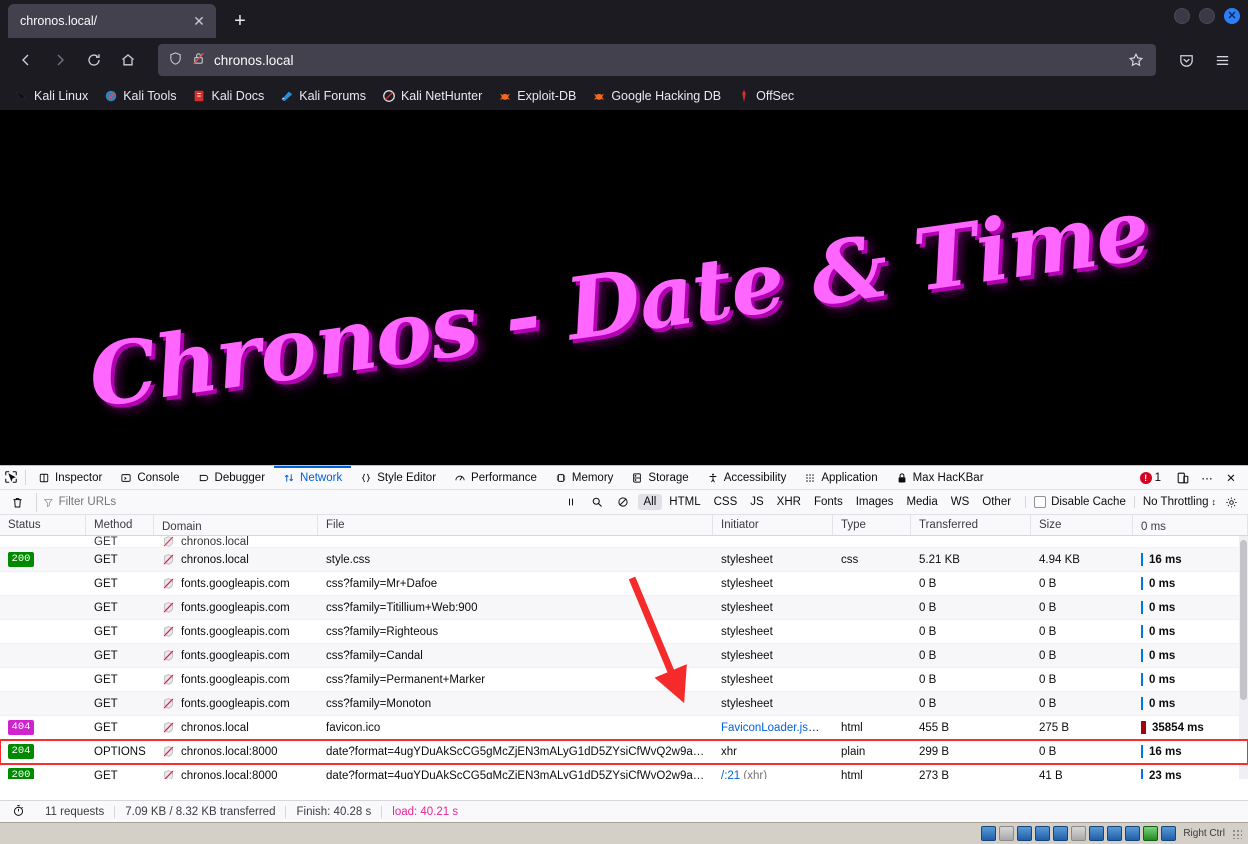 This screenshot has width=1248, height=844. Describe the element at coordinates (149, 477) in the screenshot. I see `tab-console: Console` at that location.